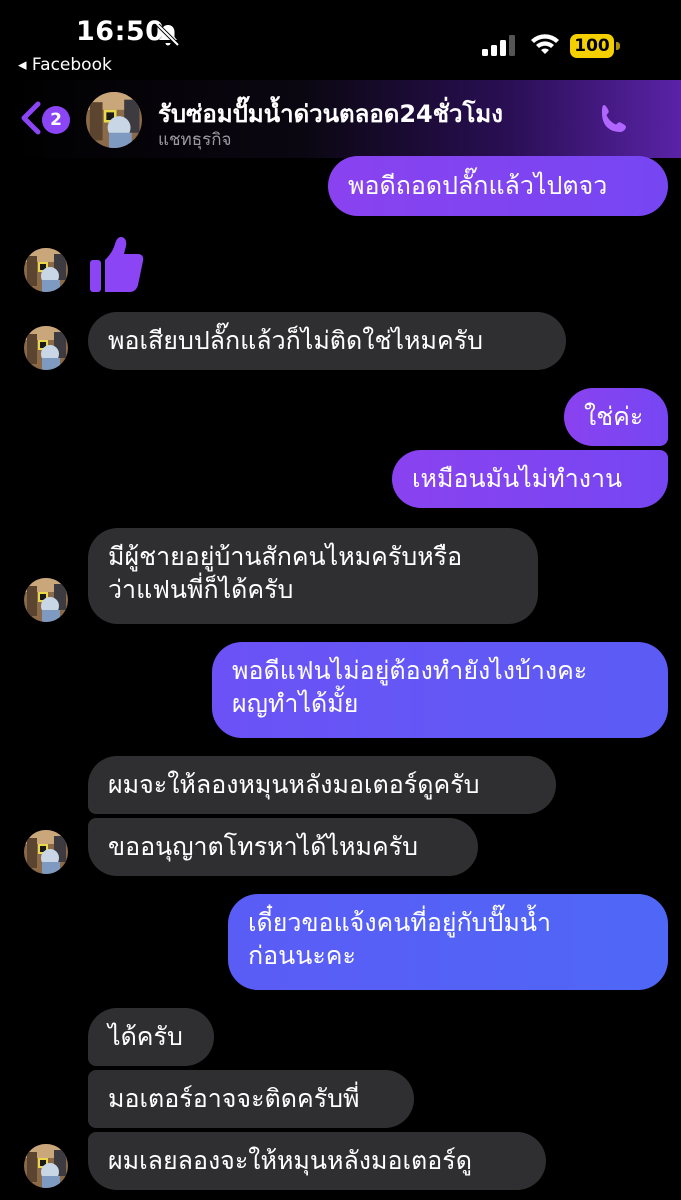  I want to click on wifi-icon, so click(545, 44).